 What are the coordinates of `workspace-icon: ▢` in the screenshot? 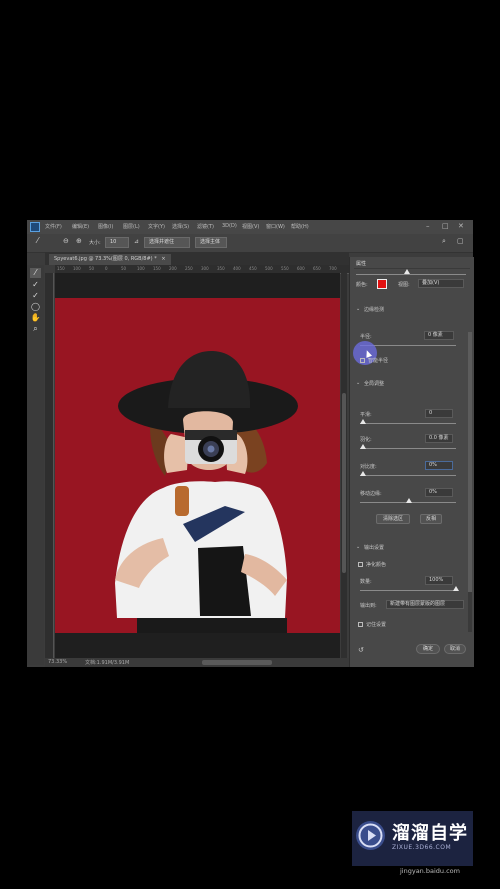 It's located at (460, 241).